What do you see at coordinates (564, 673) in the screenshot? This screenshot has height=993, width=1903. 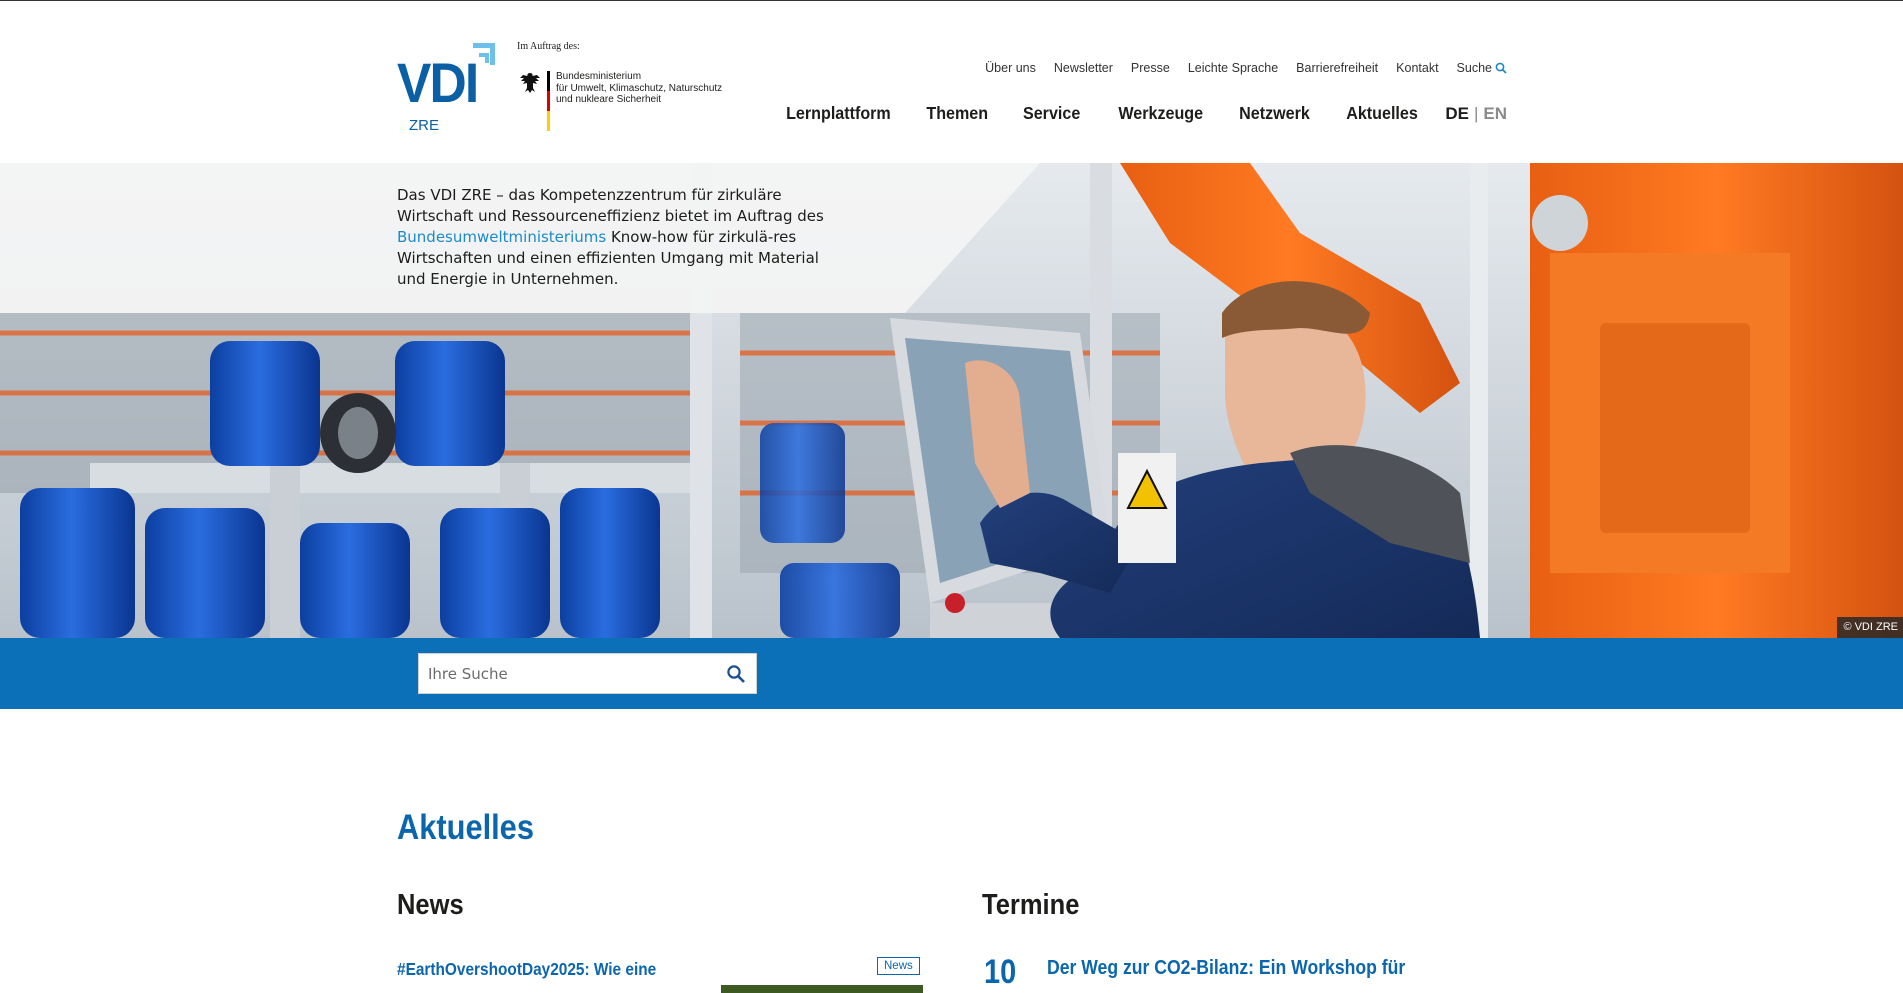 I see `search-input` at bounding box center [564, 673].